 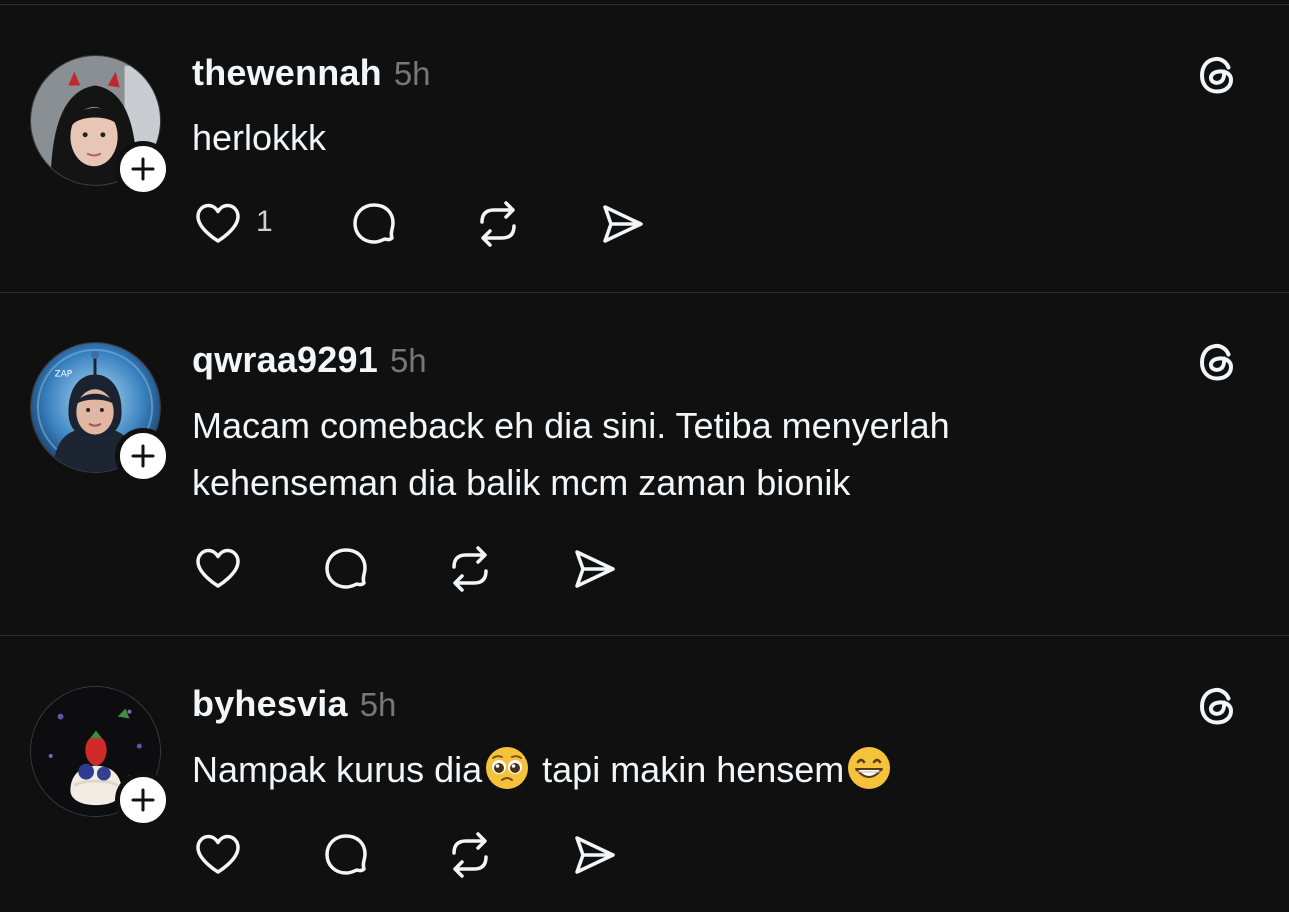 I want to click on svg-text: ZAP, so click(x=64, y=374).